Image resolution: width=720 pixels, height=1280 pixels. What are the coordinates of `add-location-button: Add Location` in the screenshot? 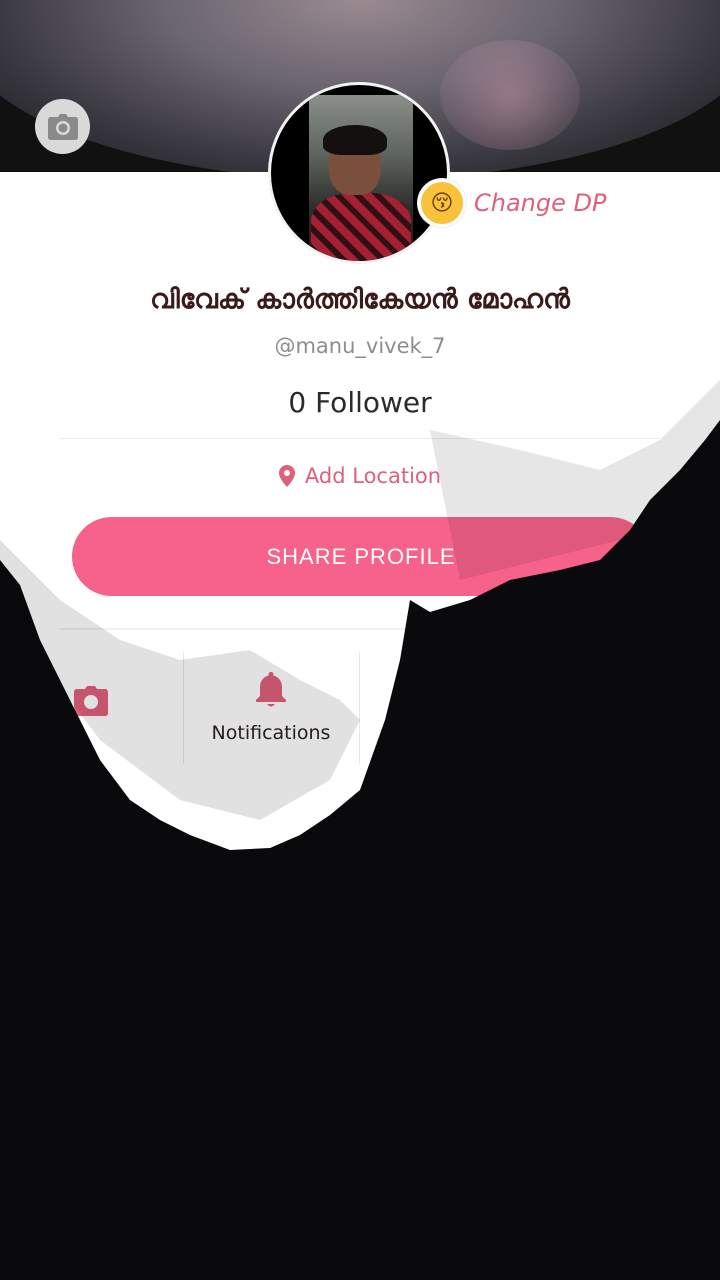 It's located at (360, 476).